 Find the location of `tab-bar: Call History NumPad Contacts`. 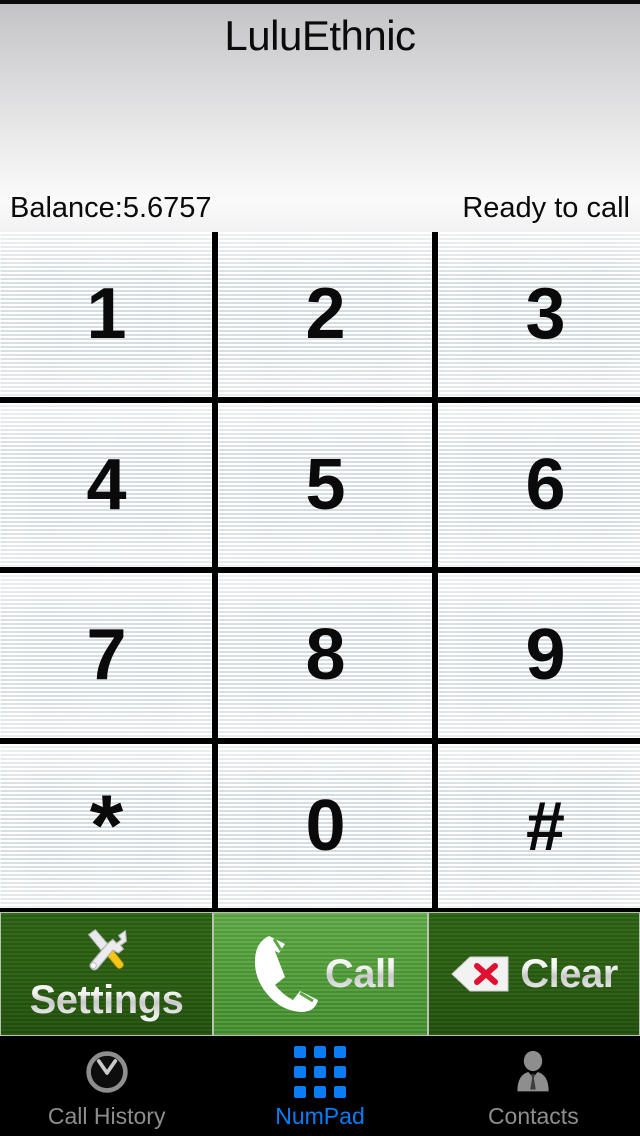

tab-bar: Call History NumPad Contacts is located at coordinates (320, 1086).